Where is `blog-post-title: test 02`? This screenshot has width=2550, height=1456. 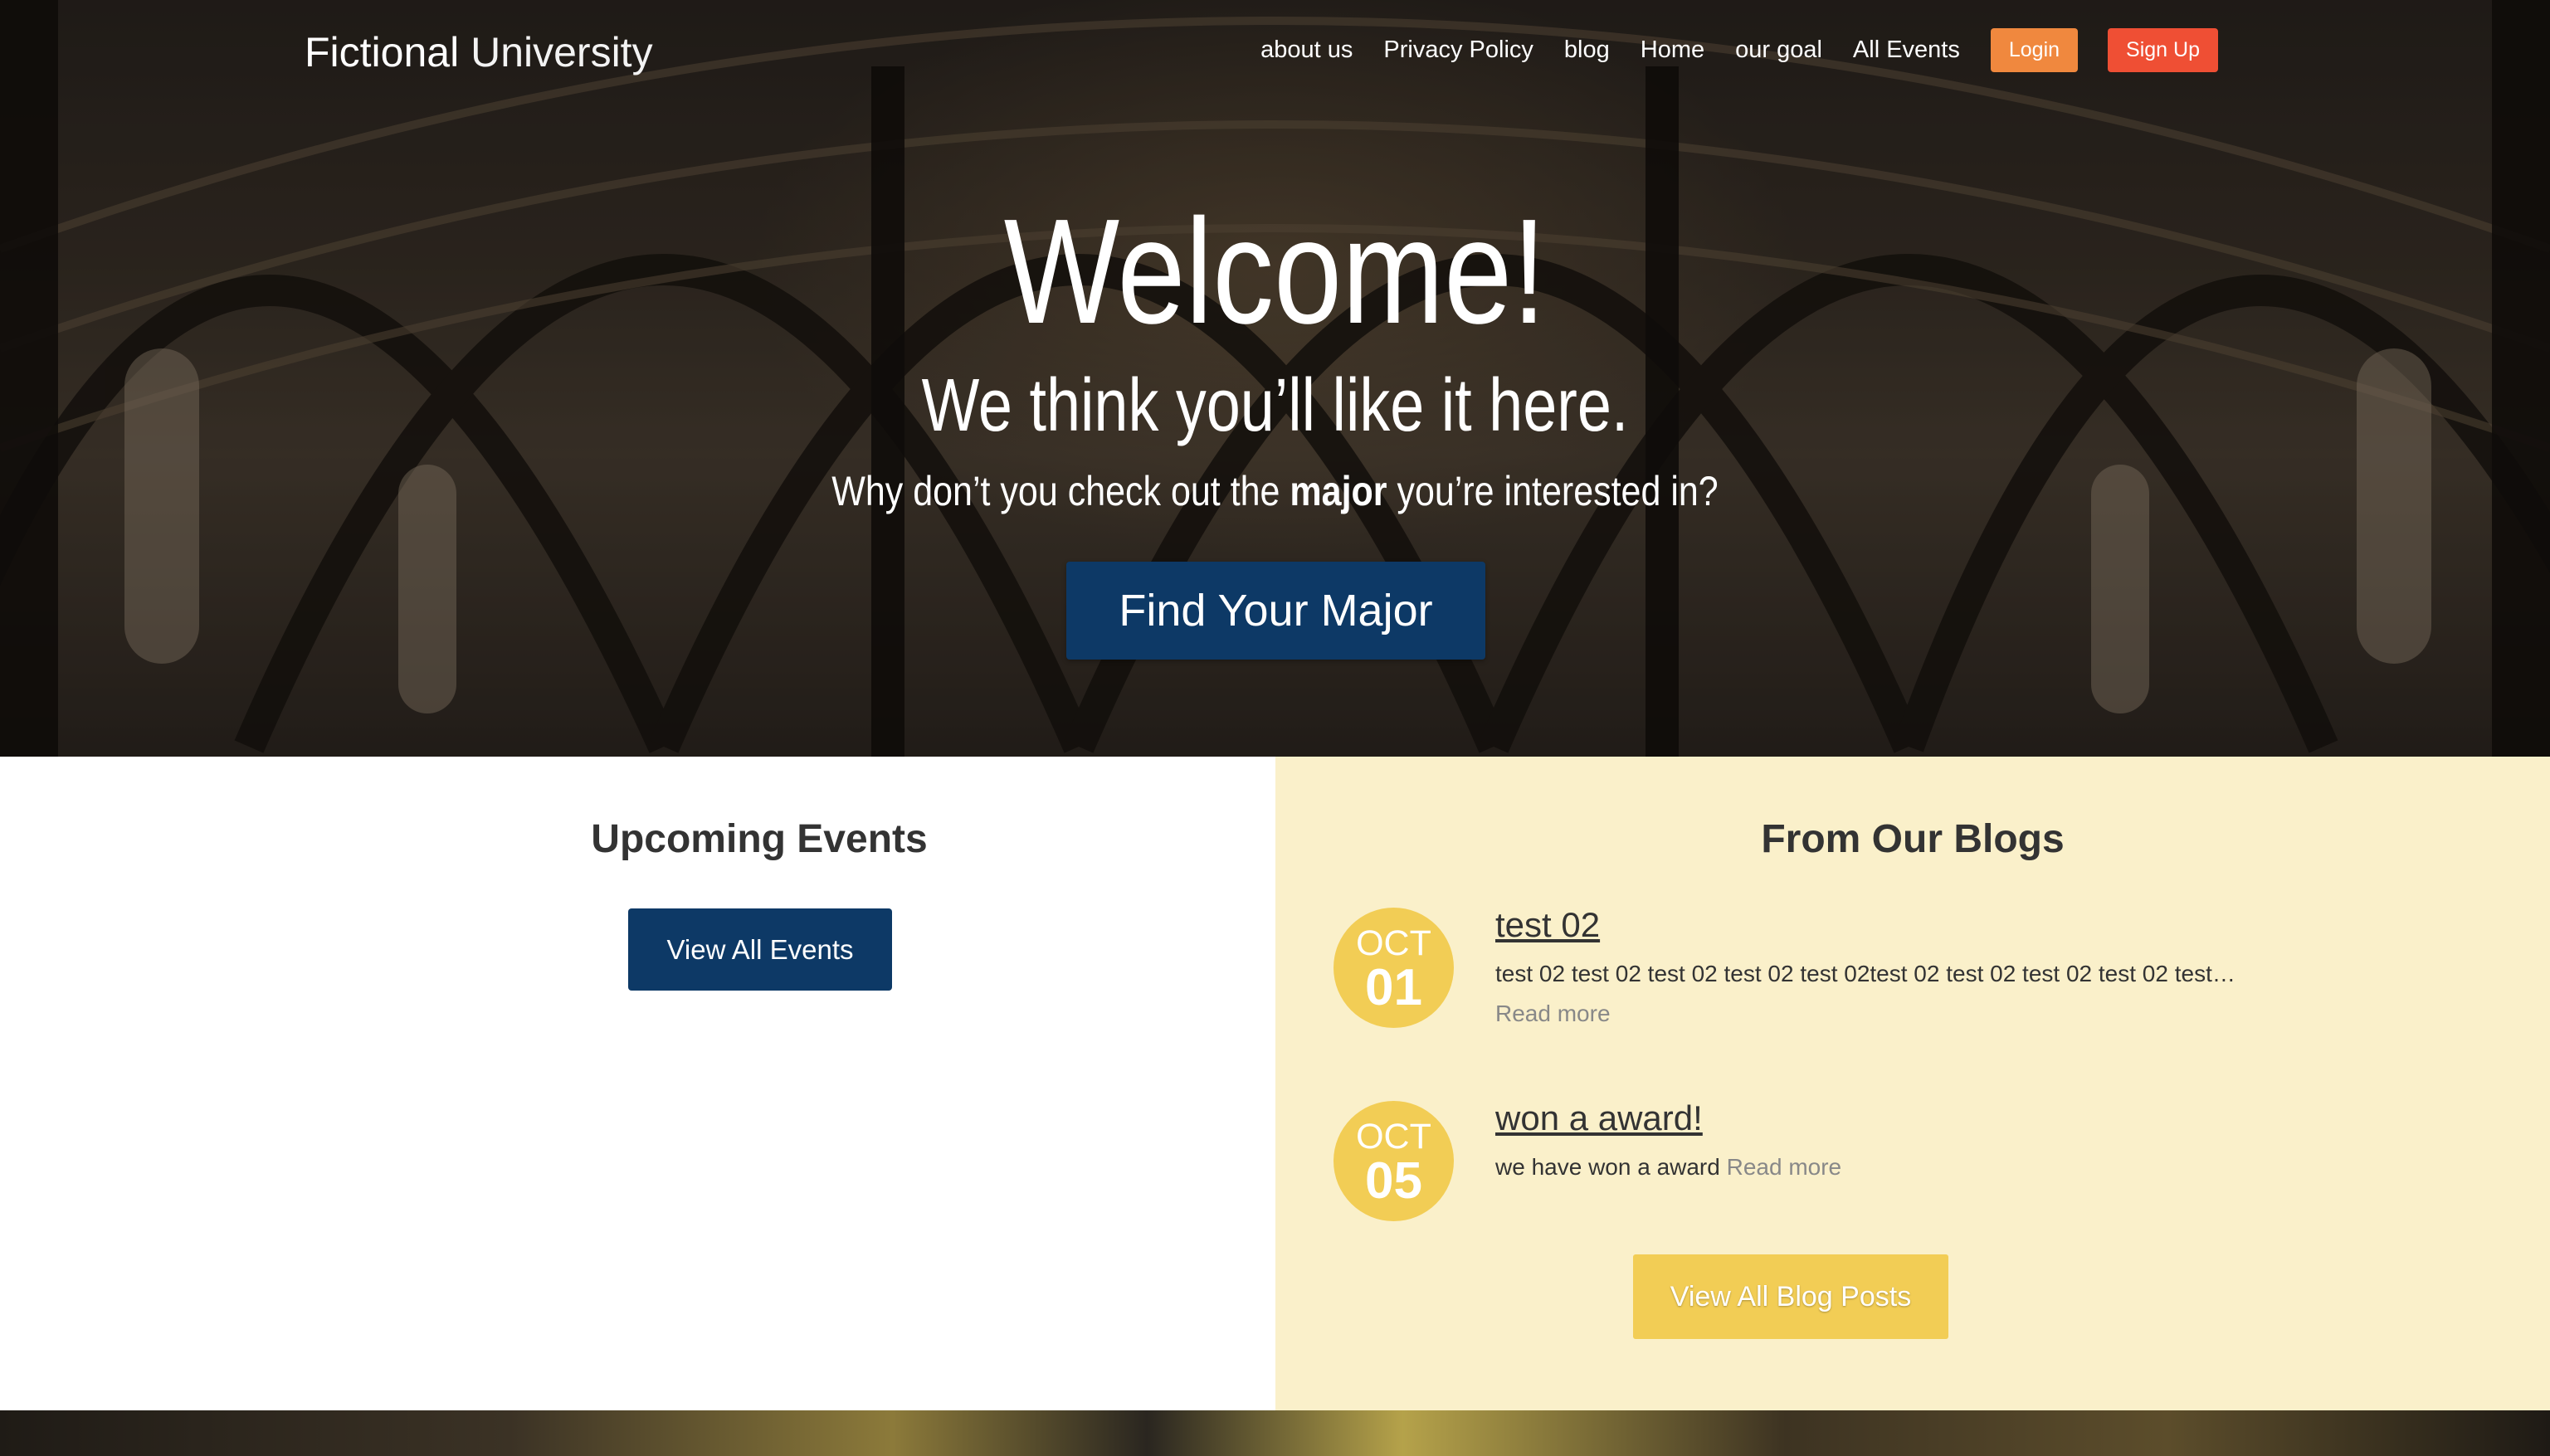
blog-post-title: test 02 is located at coordinates (1868, 925).